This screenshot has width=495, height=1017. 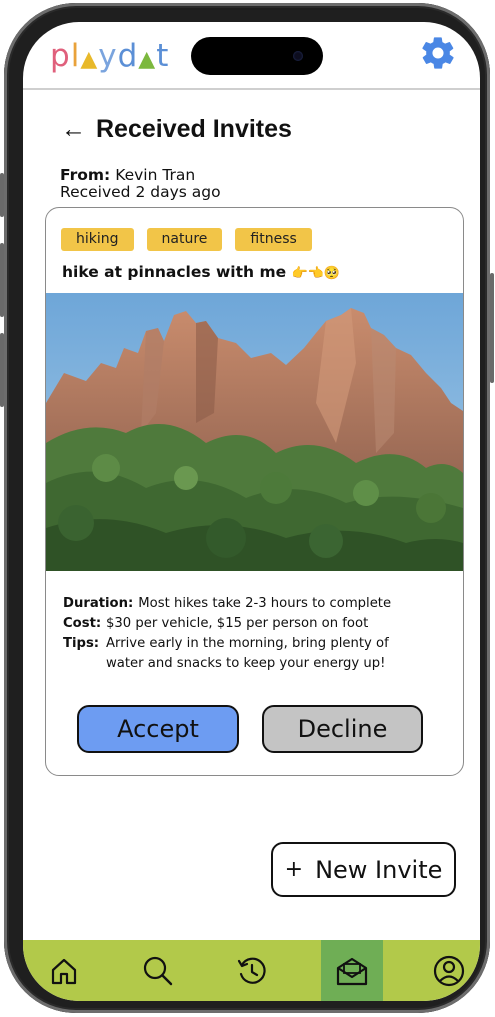 What do you see at coordinates (316, 273) in the screenshot?
I see `emoji: 👉👈🥺` at bounding box center [316, 273].